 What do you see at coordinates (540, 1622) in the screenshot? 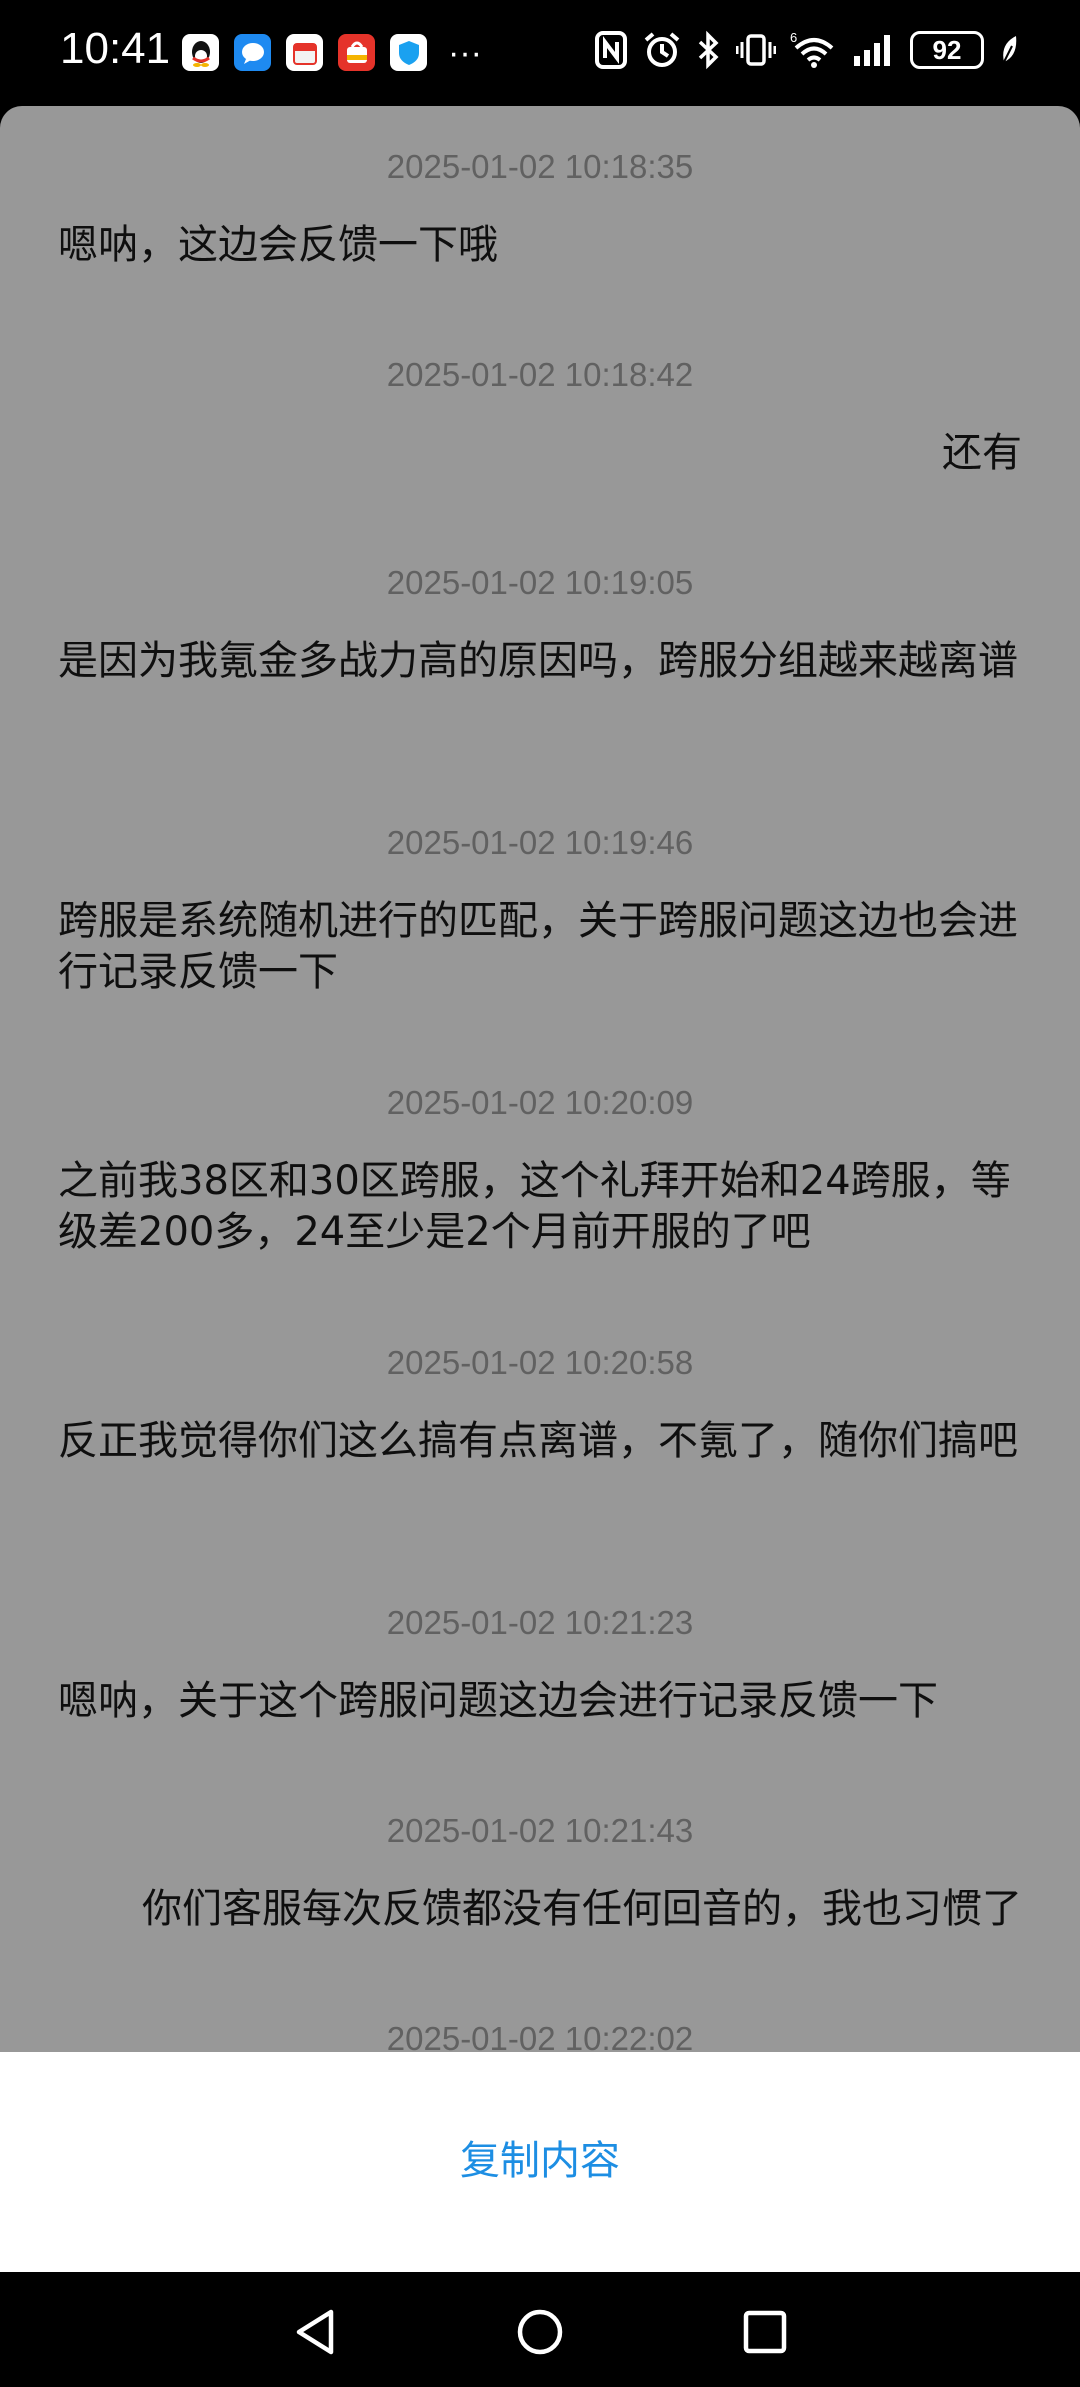
I see `message-timestamp: 2025-01-02 10:21:23` at bounding box center [540, 1622].